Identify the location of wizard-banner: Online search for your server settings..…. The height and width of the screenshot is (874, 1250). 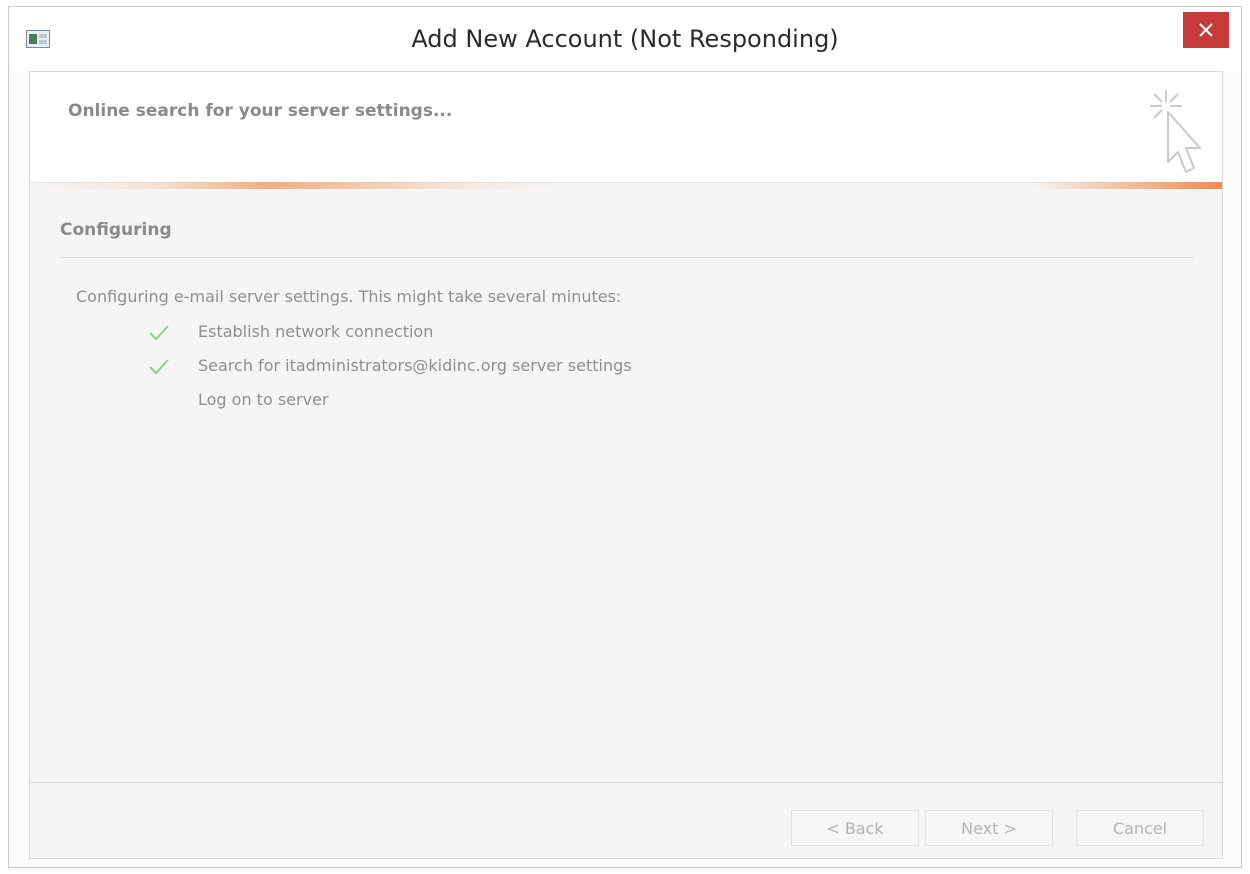
(626, 127).